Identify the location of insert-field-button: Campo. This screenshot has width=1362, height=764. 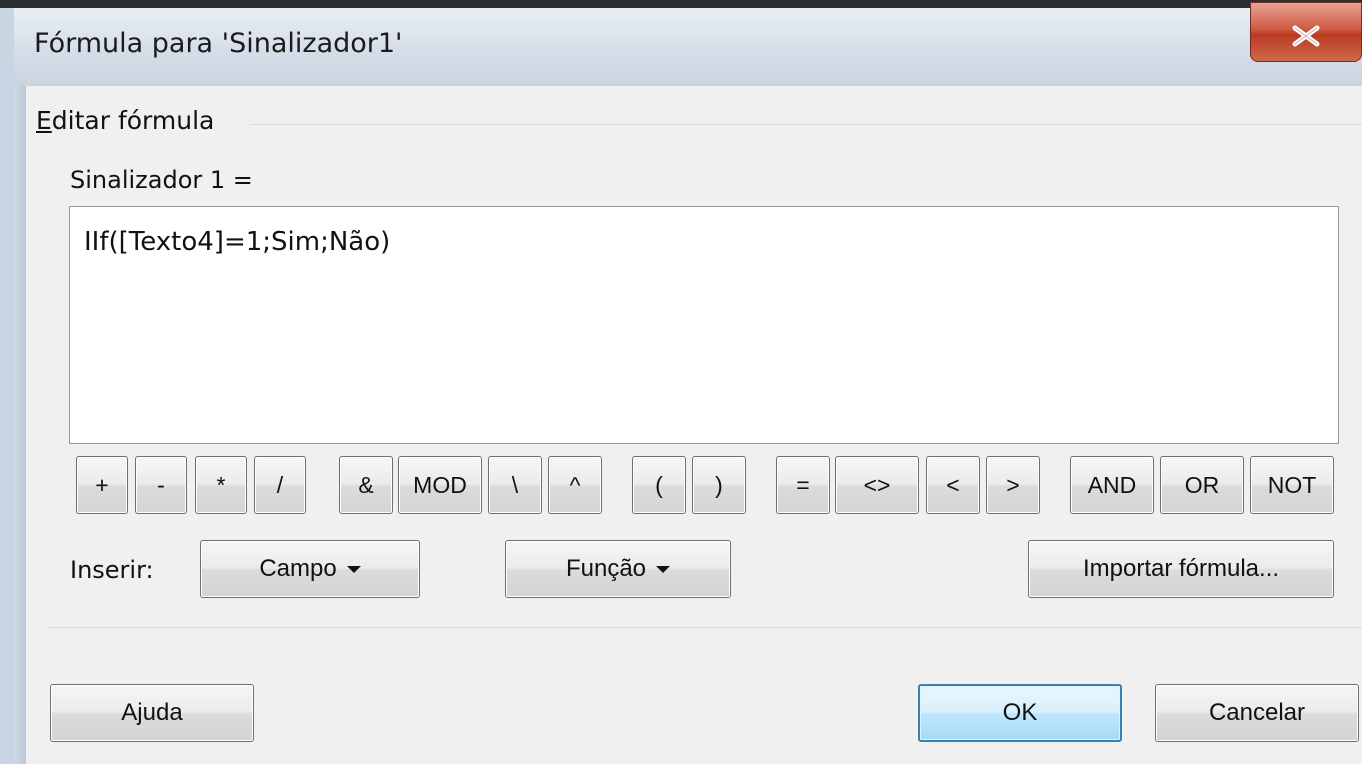
(310, 569).